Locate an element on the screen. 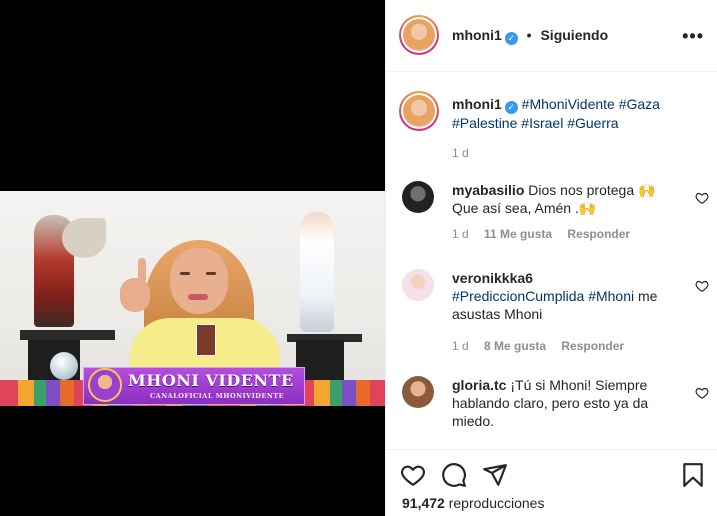 Image resolution: width=717 pixels, height=516 pixels. views-counter: 91,472 reproducciones is located at coordinates (473, 503).